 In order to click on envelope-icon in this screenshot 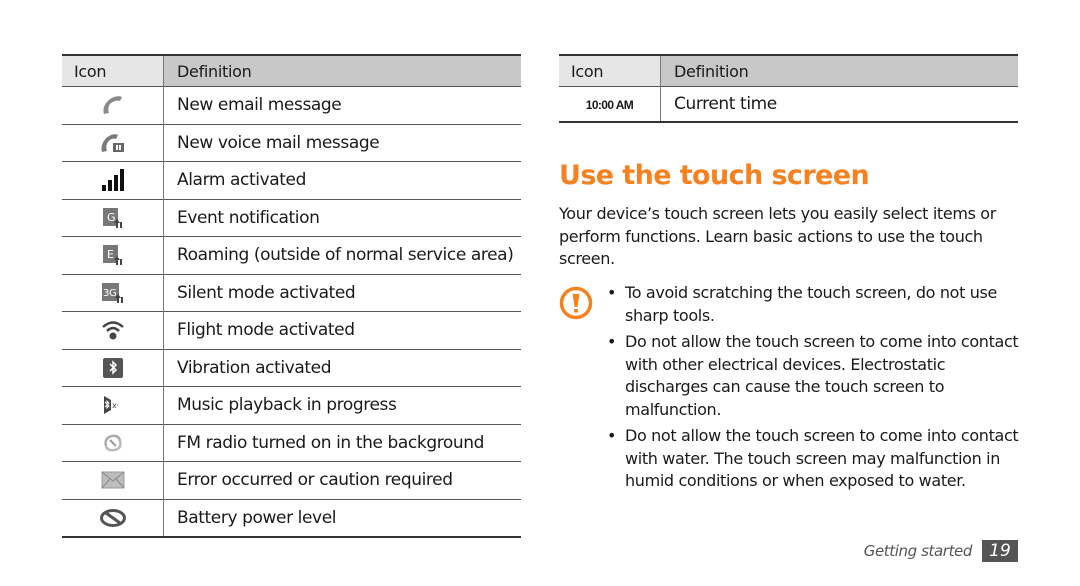, I will do `click(112, 480)`.